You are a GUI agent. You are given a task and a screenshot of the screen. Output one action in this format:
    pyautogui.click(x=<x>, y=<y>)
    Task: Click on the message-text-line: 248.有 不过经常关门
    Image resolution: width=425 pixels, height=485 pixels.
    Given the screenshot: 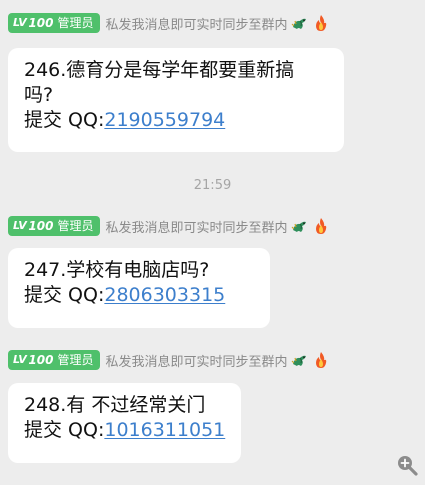 What is the action you would take?
    pyautogui.click(x=115, y=405)
    